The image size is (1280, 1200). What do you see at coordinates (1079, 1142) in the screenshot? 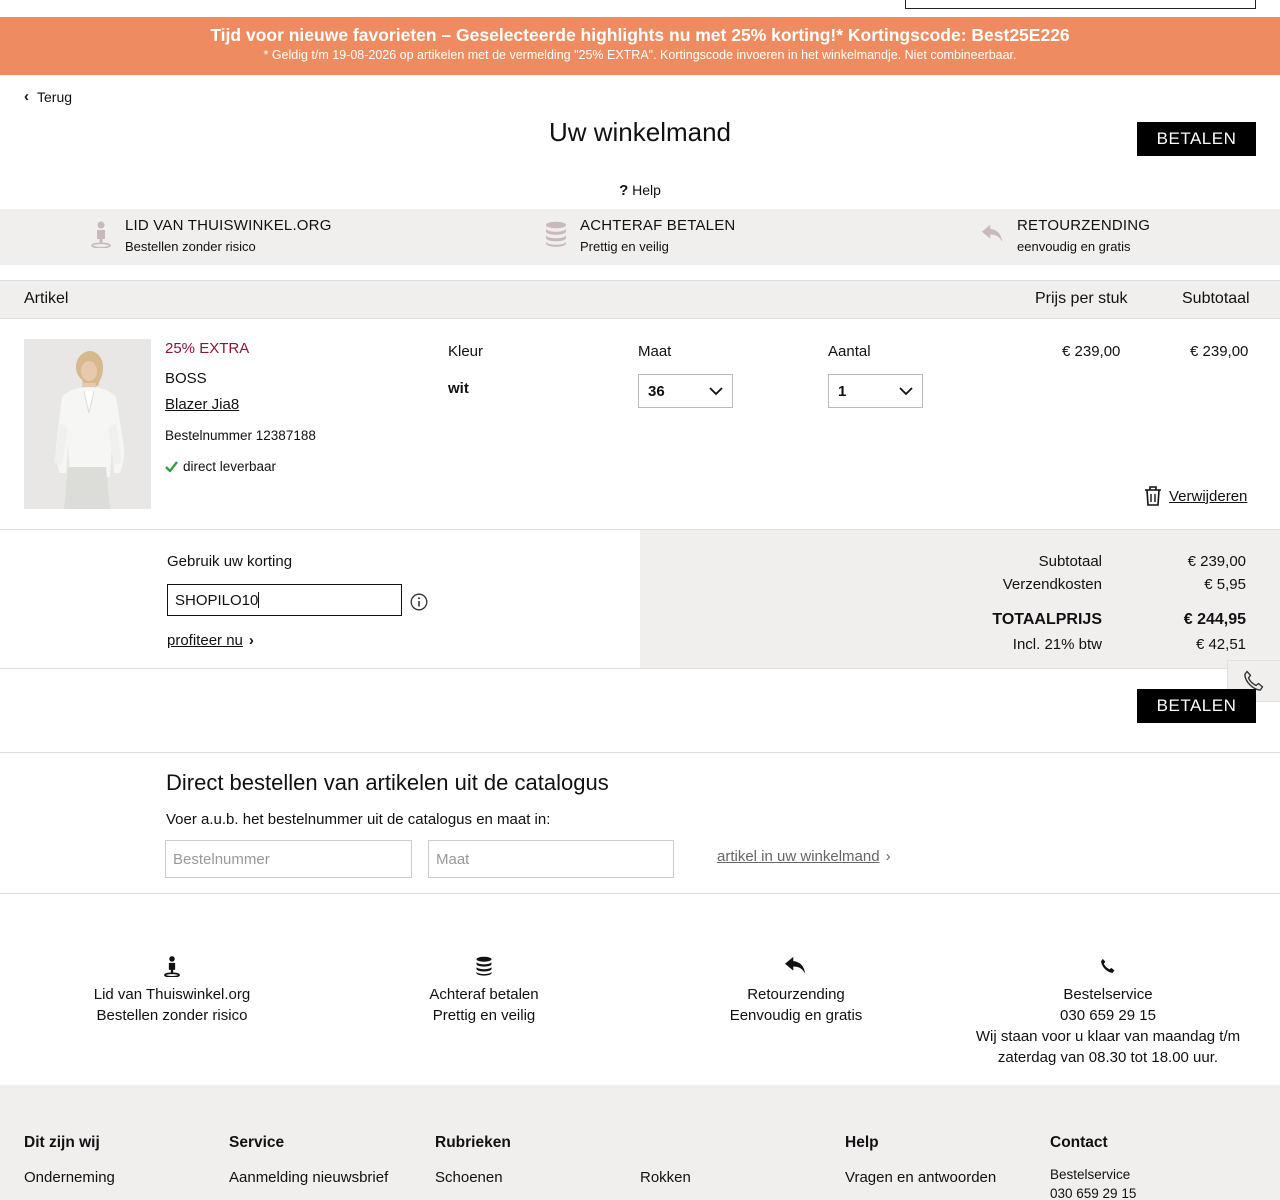
I see `footer-heading: Contact` at bounding box center [1079, 1142].